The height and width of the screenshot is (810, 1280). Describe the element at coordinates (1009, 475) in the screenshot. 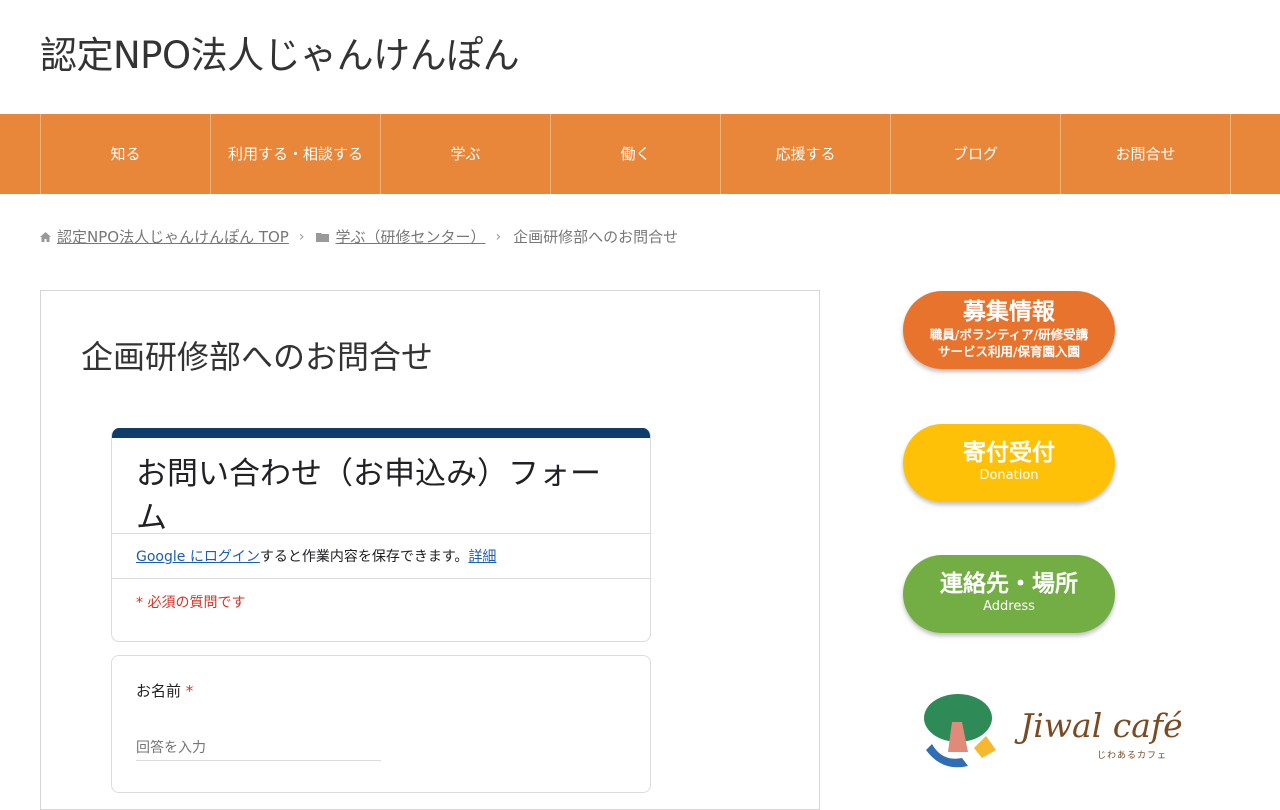

I see `donate-sub: Donation` at that location.